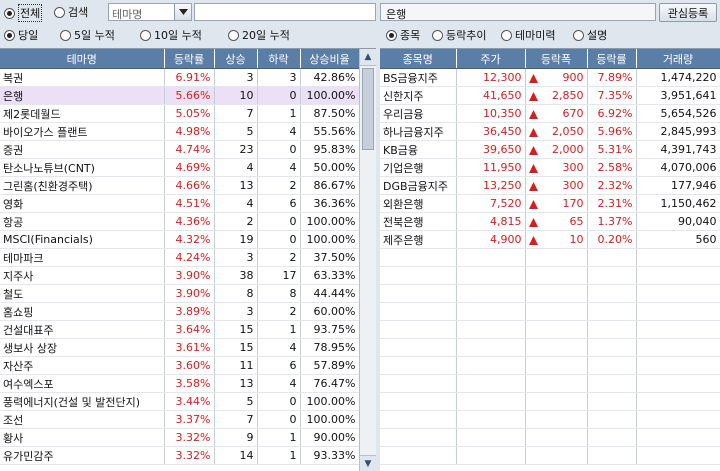  Describe the element at coordinates (171, 35) in the screenshot. I see `period-radio-10day: 10일 누적` at that location.